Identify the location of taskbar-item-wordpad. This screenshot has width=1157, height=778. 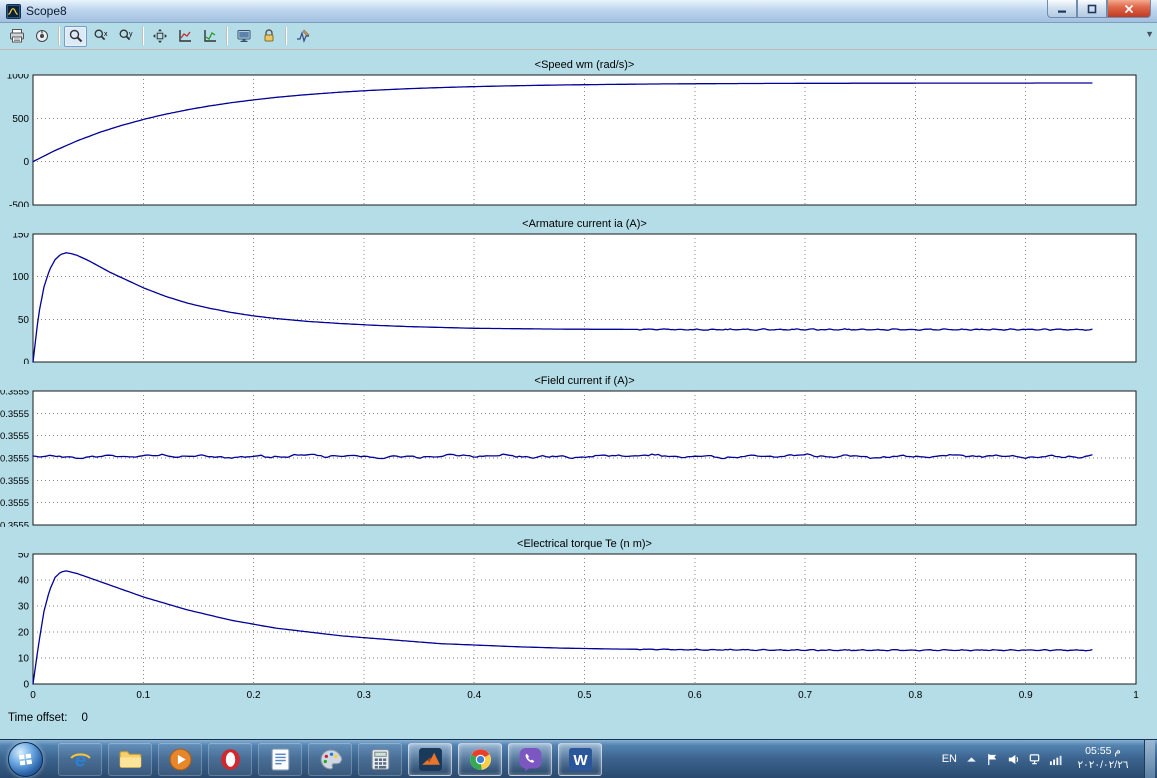
(280, 759).